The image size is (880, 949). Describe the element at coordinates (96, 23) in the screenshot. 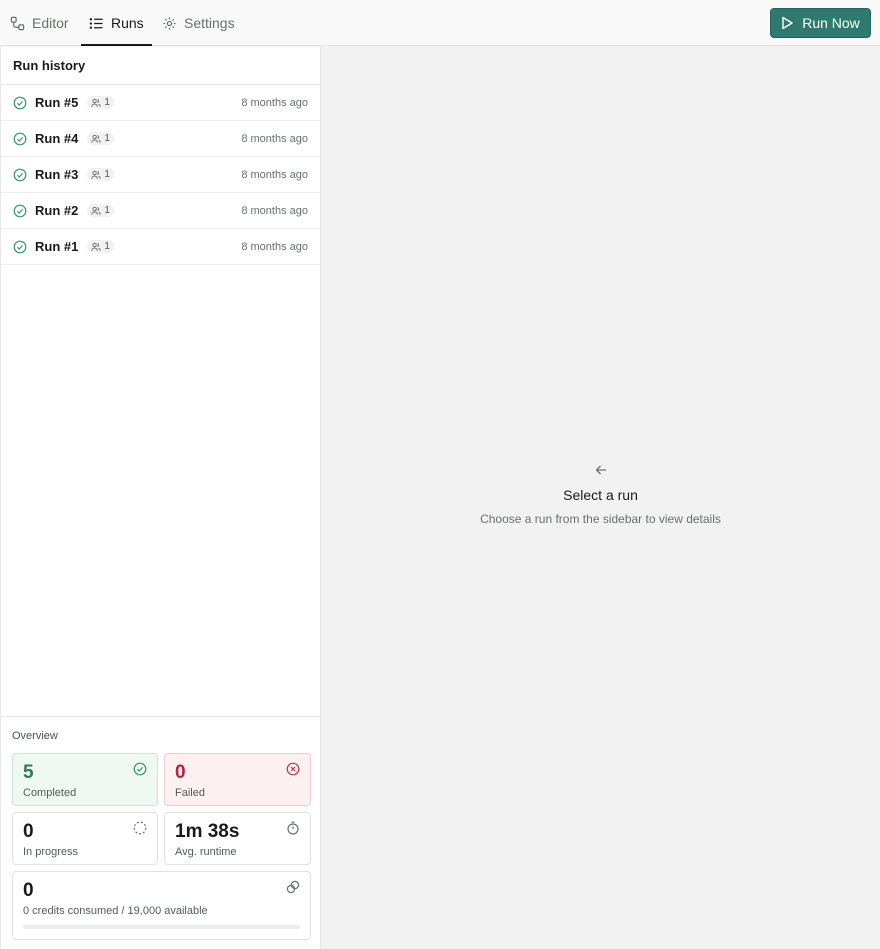

I see `list-icon` at that location.